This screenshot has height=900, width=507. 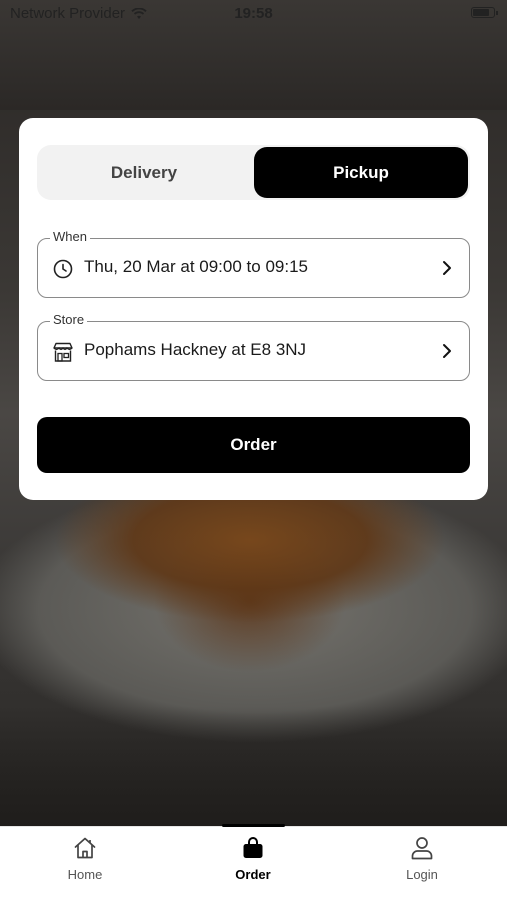 I want to click on bottom-tab-bar: Home Order Login, so click(x=253, y=862).